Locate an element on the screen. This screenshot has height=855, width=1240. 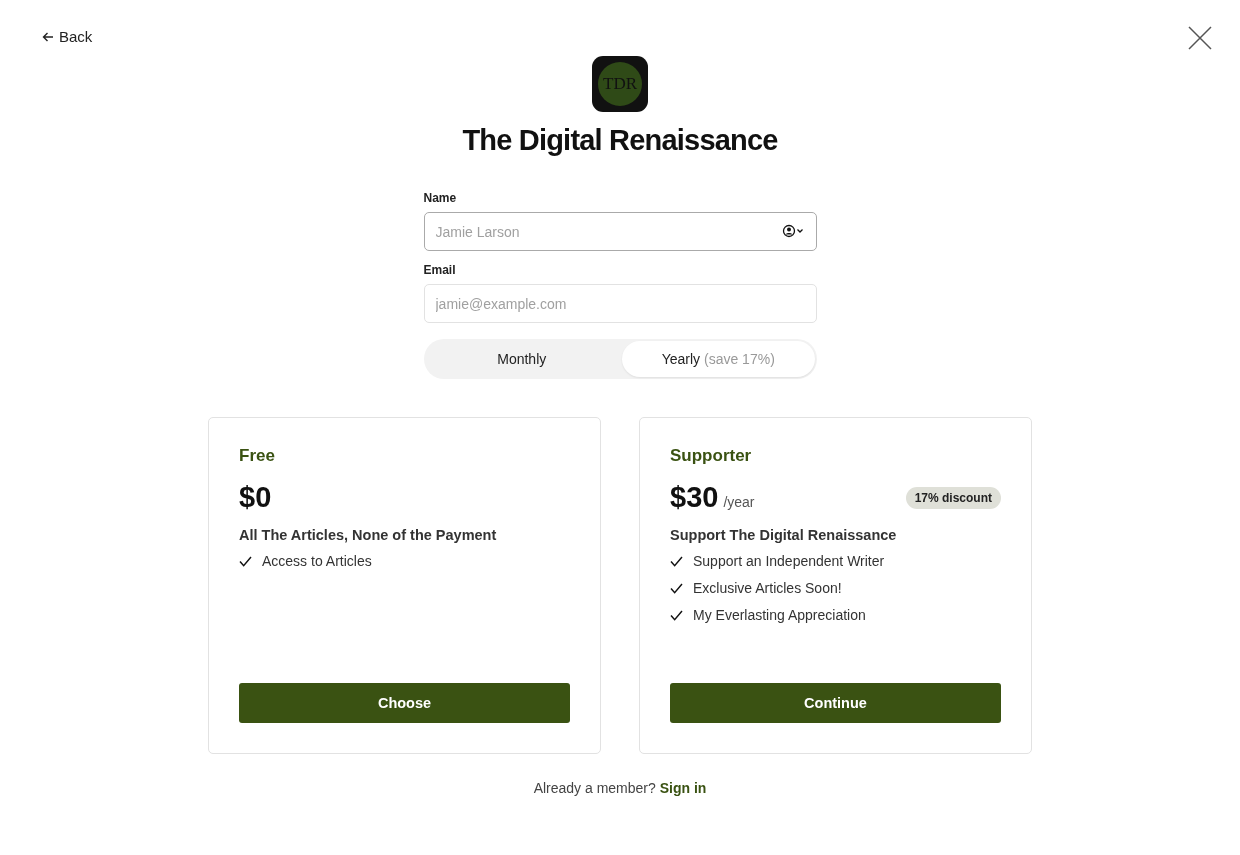
feature-text: Exclusive Articles Soon! is located at coordinates (767, 588).